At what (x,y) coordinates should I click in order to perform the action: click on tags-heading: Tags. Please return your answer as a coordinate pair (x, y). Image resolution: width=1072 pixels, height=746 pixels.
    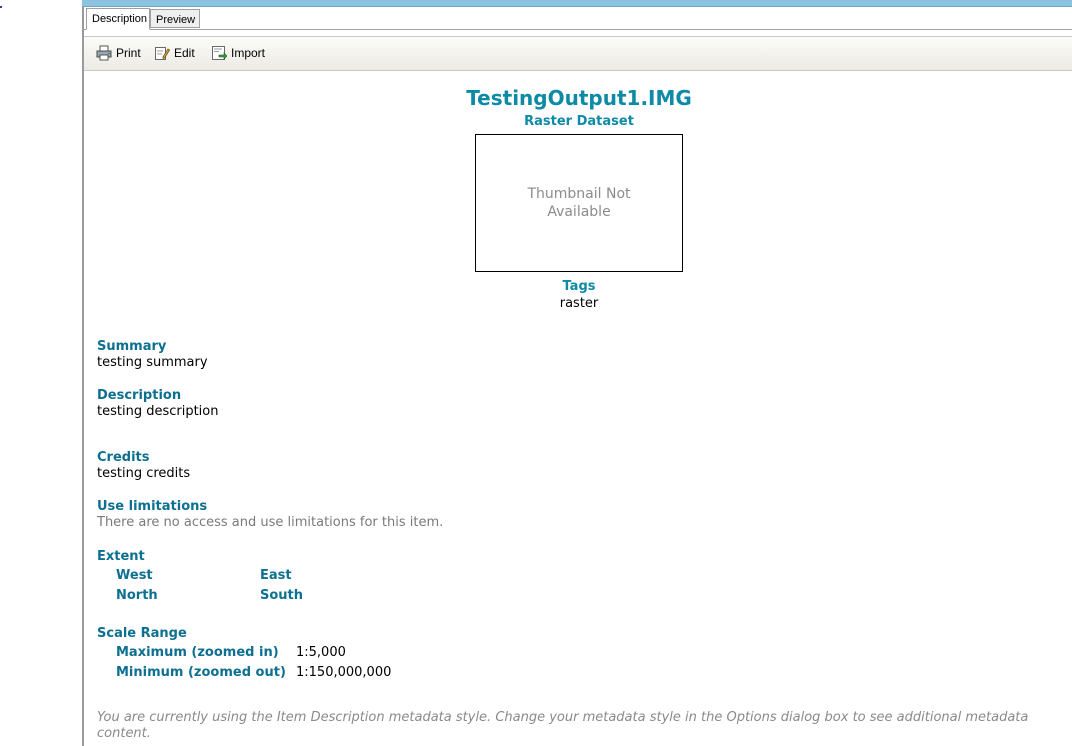
    Looking at the image, I should click on (579, 286).